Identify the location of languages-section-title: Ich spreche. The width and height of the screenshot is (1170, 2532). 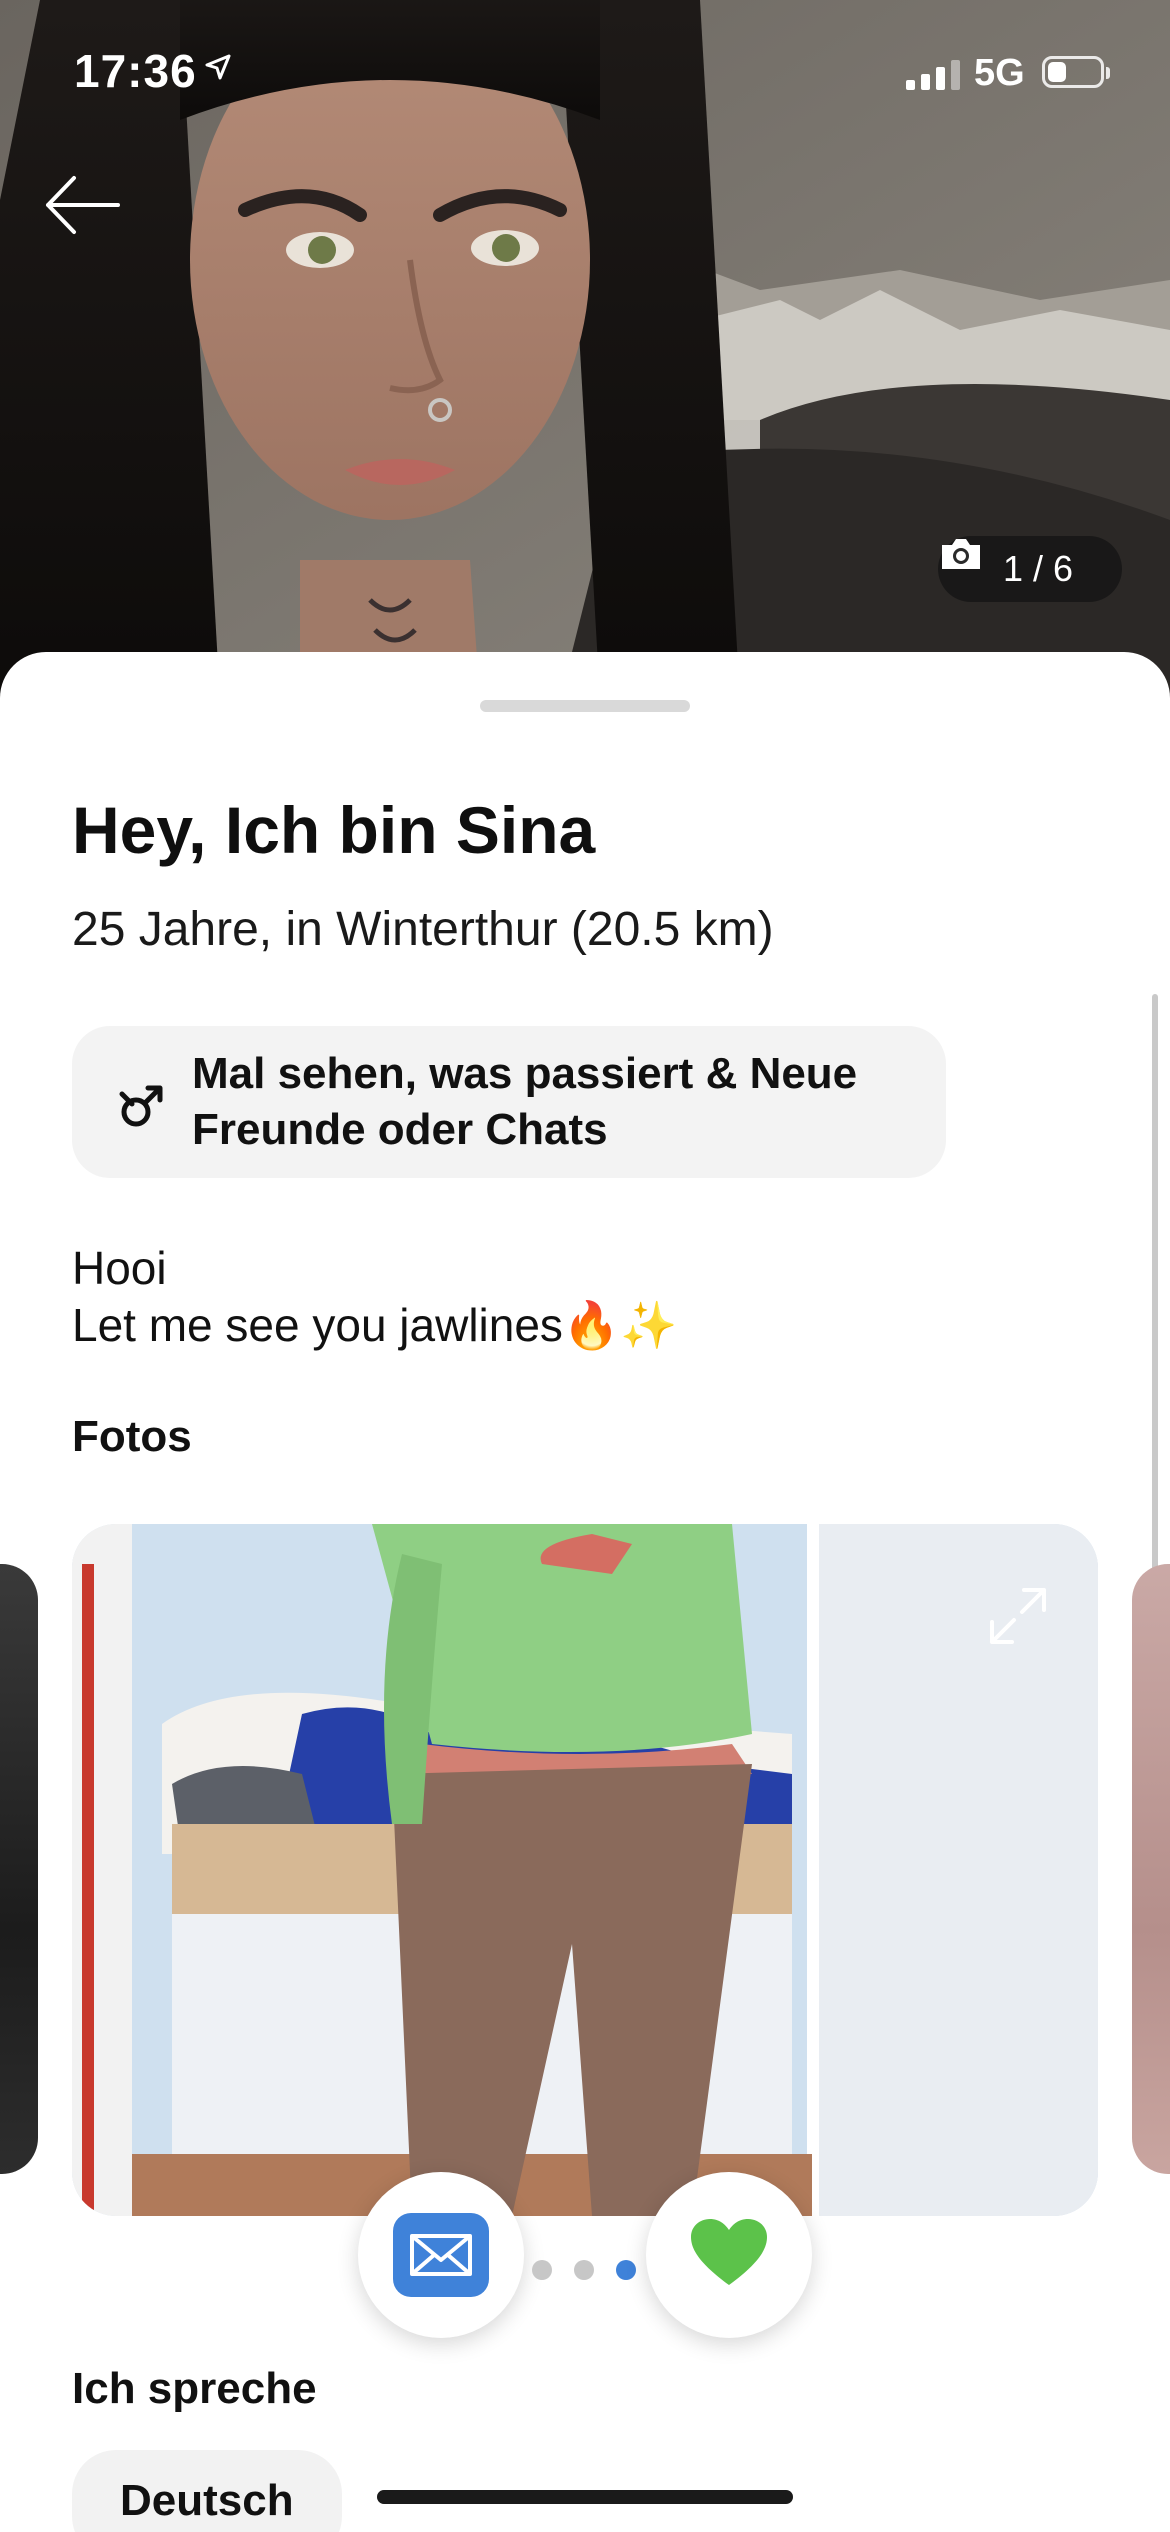
(194, 2388).